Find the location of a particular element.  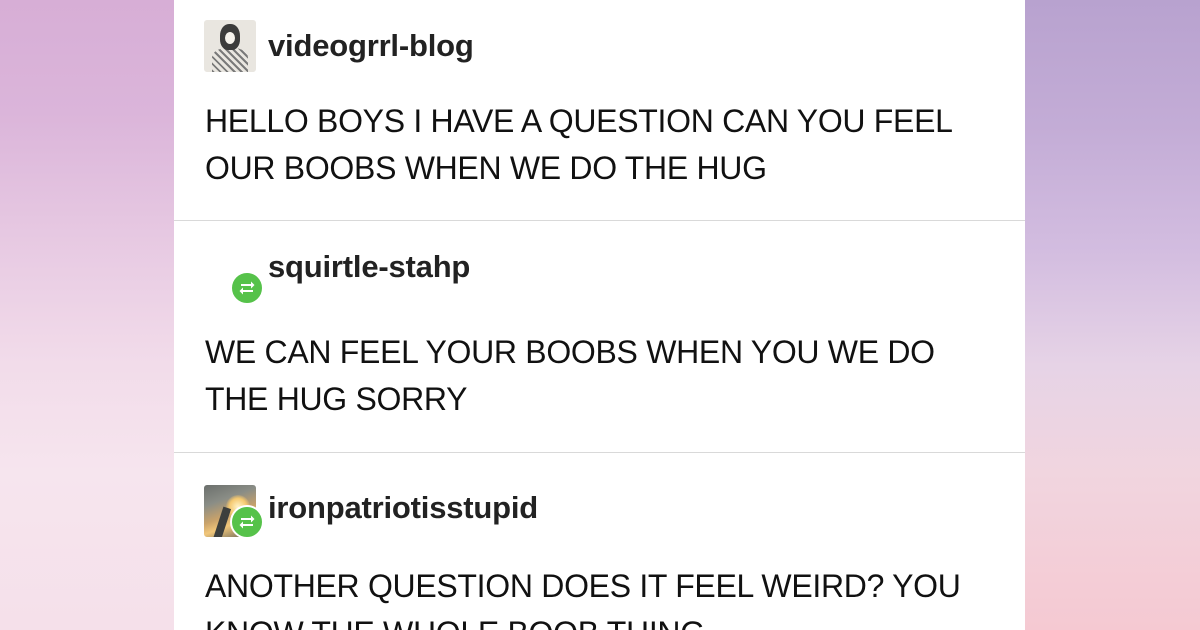

post-header: squirtle-stahp is located at coordinates (337, 277).